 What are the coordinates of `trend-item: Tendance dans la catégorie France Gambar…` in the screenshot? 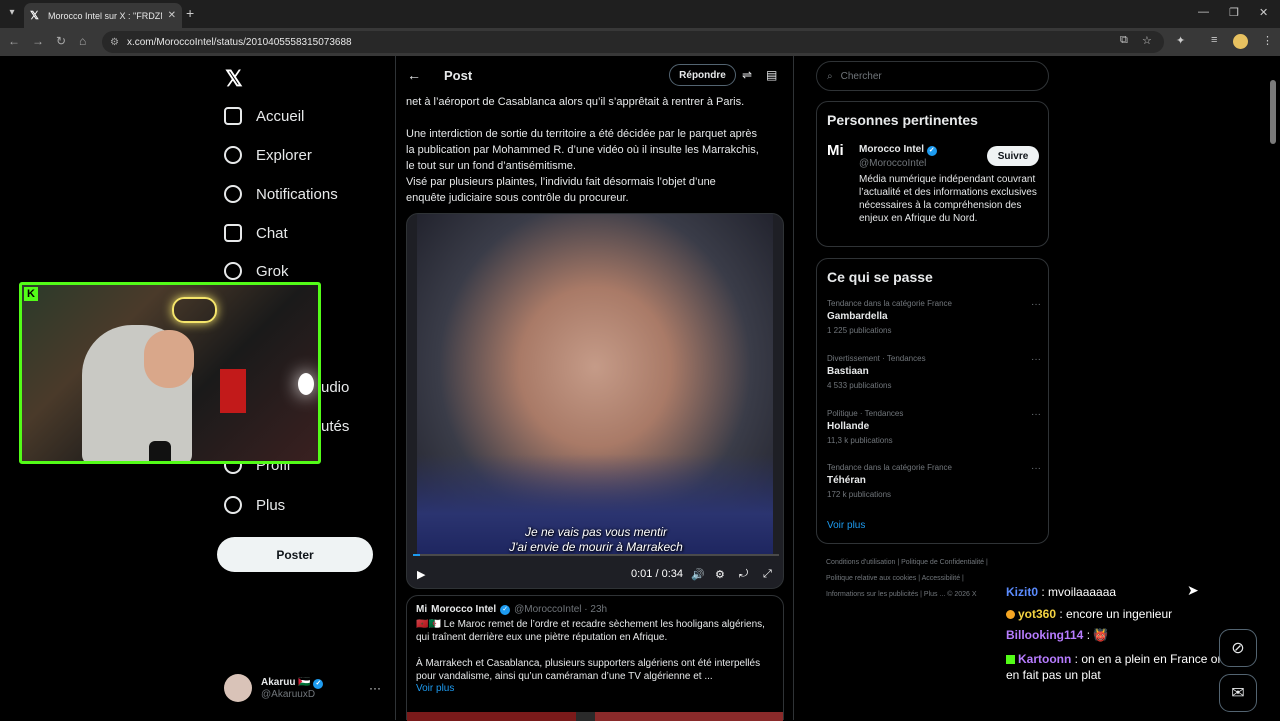 It's located at (934, 317).